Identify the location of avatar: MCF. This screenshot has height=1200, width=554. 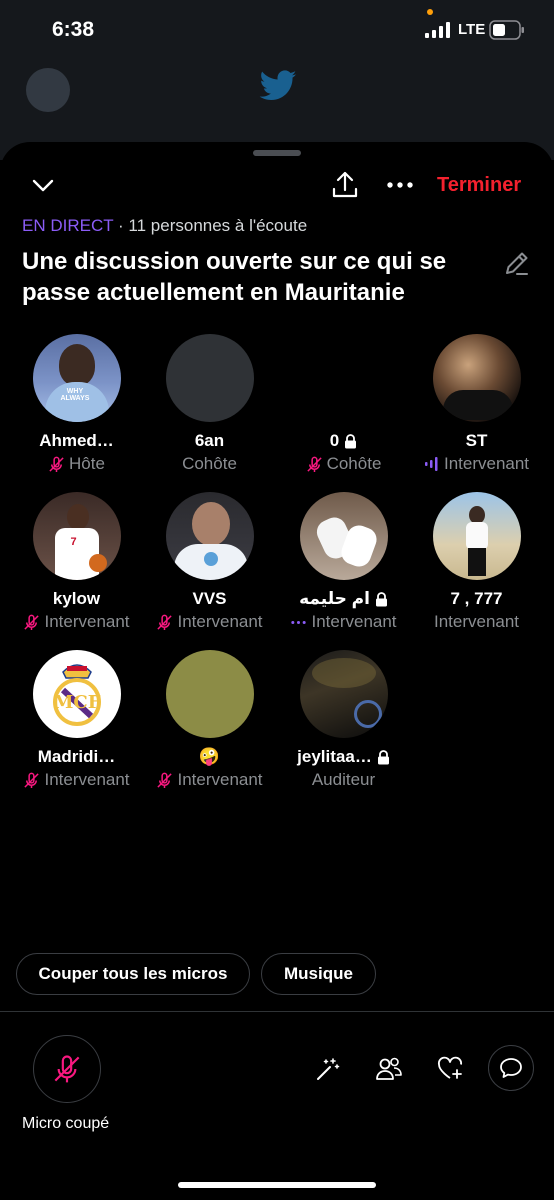
(76, 694).